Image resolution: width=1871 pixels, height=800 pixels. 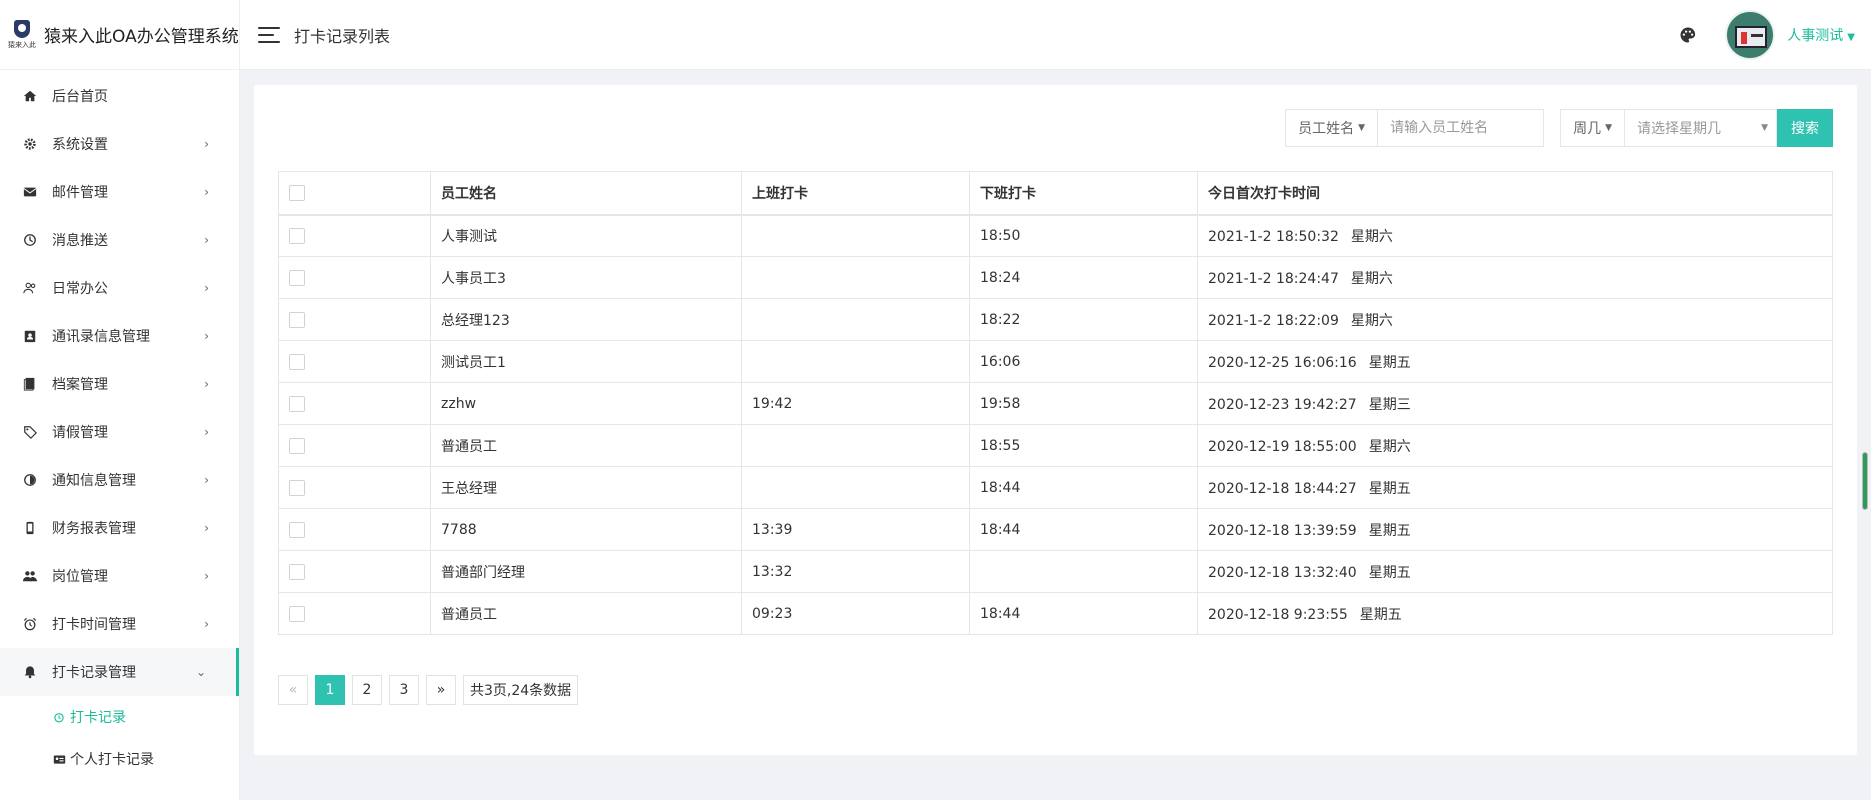 I want to click on table-row: zzhw 19:42 19:58 2020-12-23 19:42:27 星期三, so click(x=1055, y=403).